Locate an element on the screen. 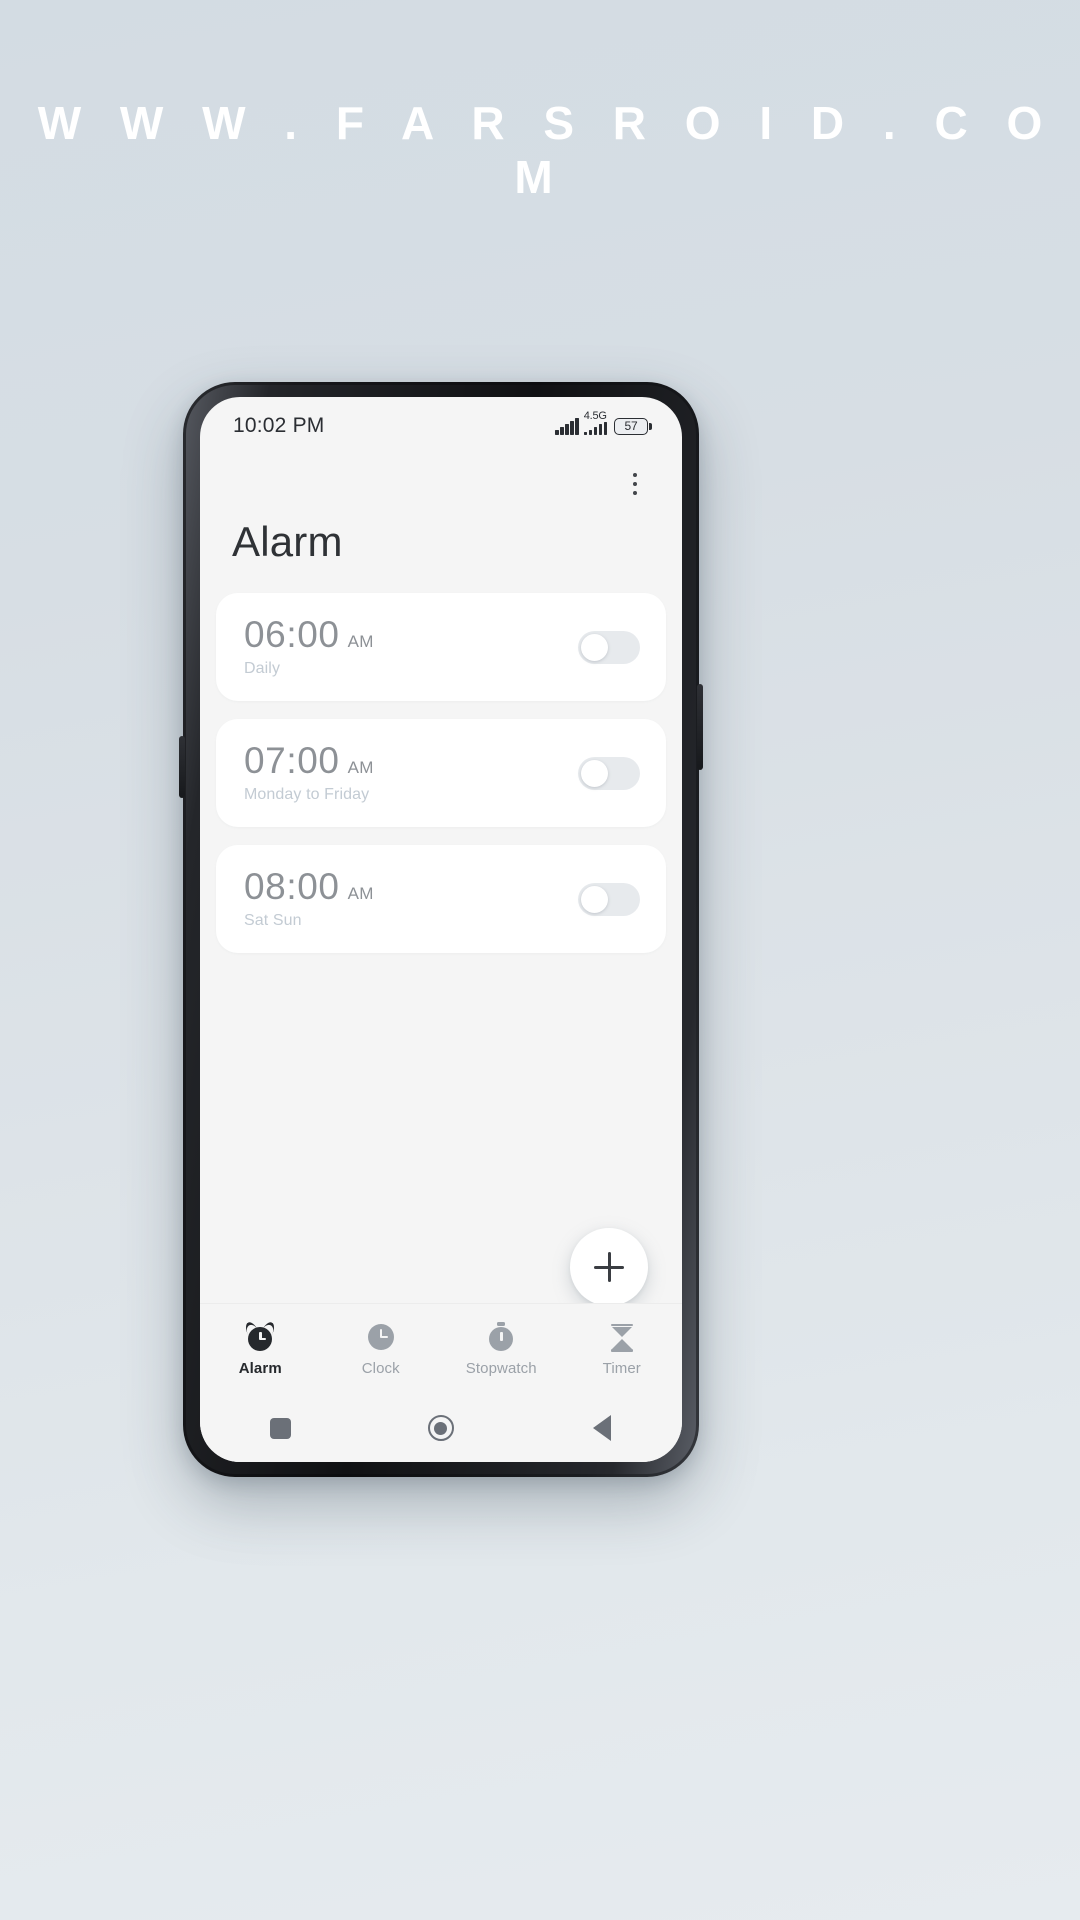 Image resolution: width=1080 pixels, height=1920 pixels. tab-label: Alarm is located at coordinates (260, 1368).